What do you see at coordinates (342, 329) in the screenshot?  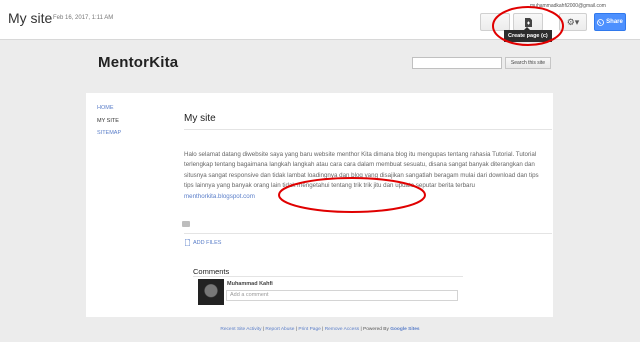 I see `footer-link-remove-access: Remove Access` at bounding box center [342, 329].